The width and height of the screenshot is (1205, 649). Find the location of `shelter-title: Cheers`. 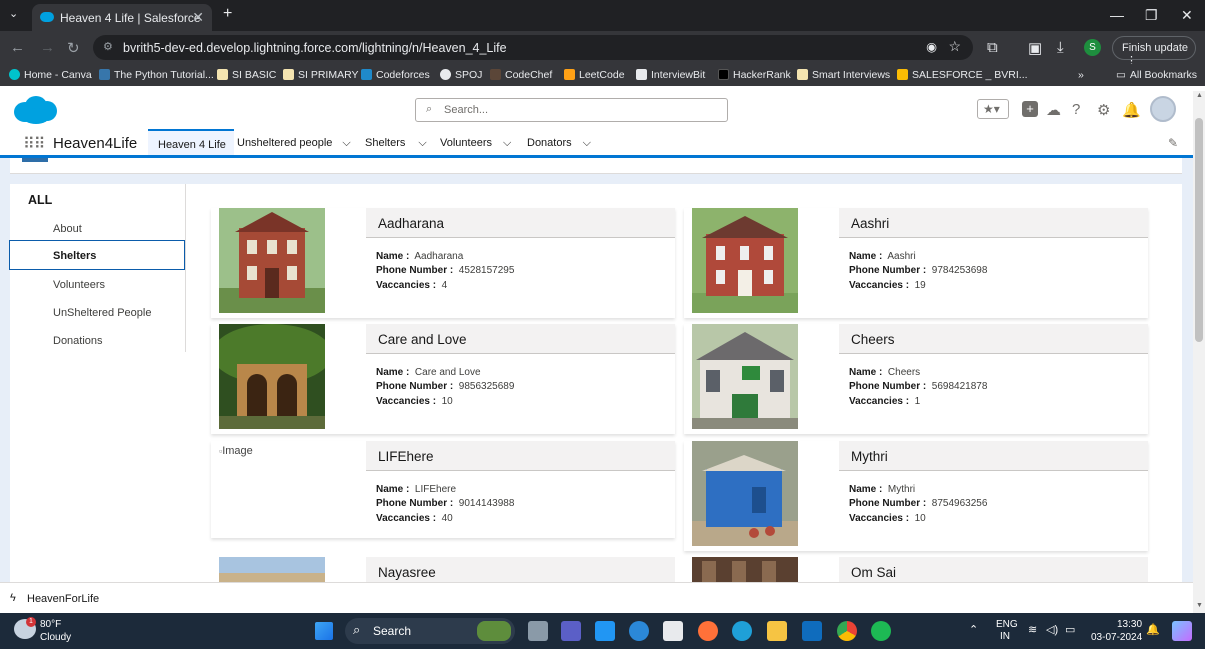

shelter-title: Cheers is located at coordinates (993, 339).